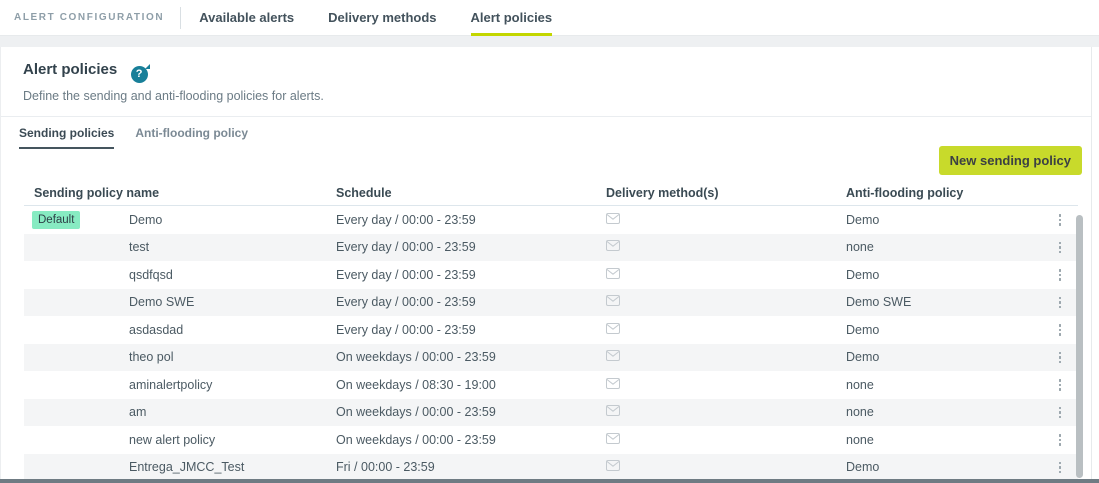  Describe the element at coordinates (879, 302) in the screenshot. I see `anti-flooding-value: Demo SWE` at that location.